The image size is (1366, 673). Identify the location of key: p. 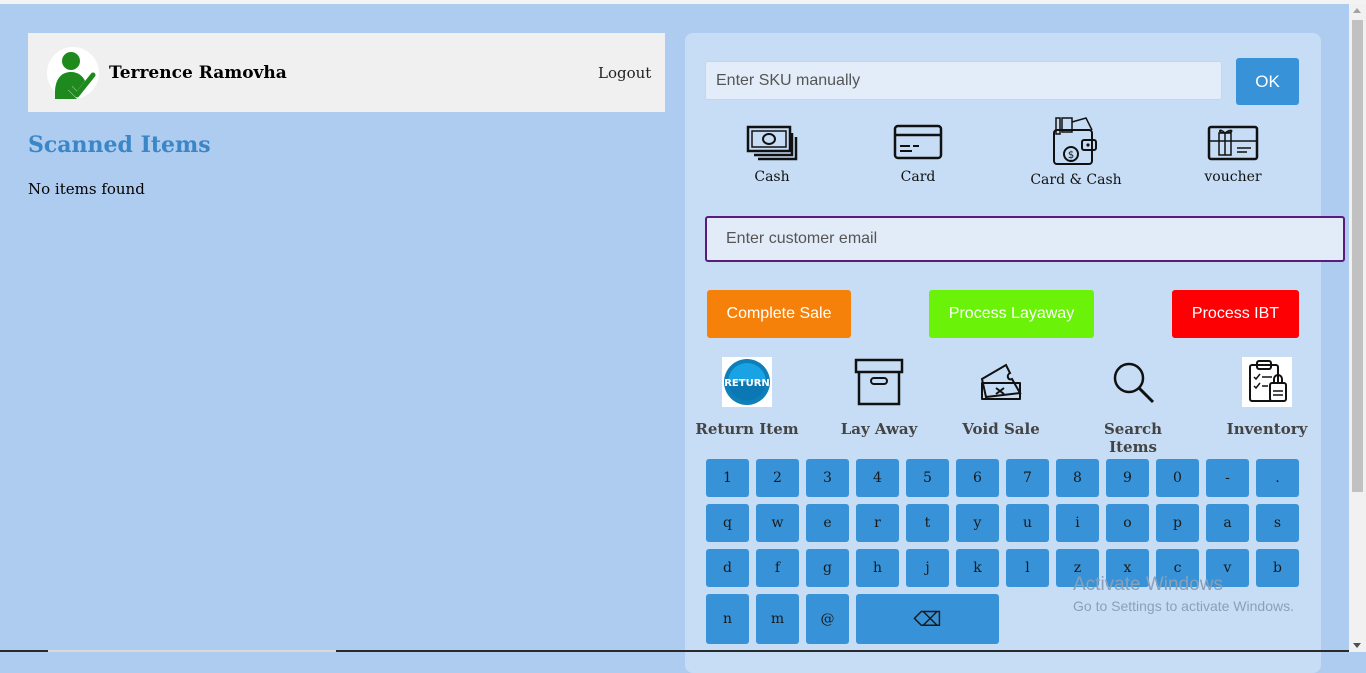
(1177, 523).